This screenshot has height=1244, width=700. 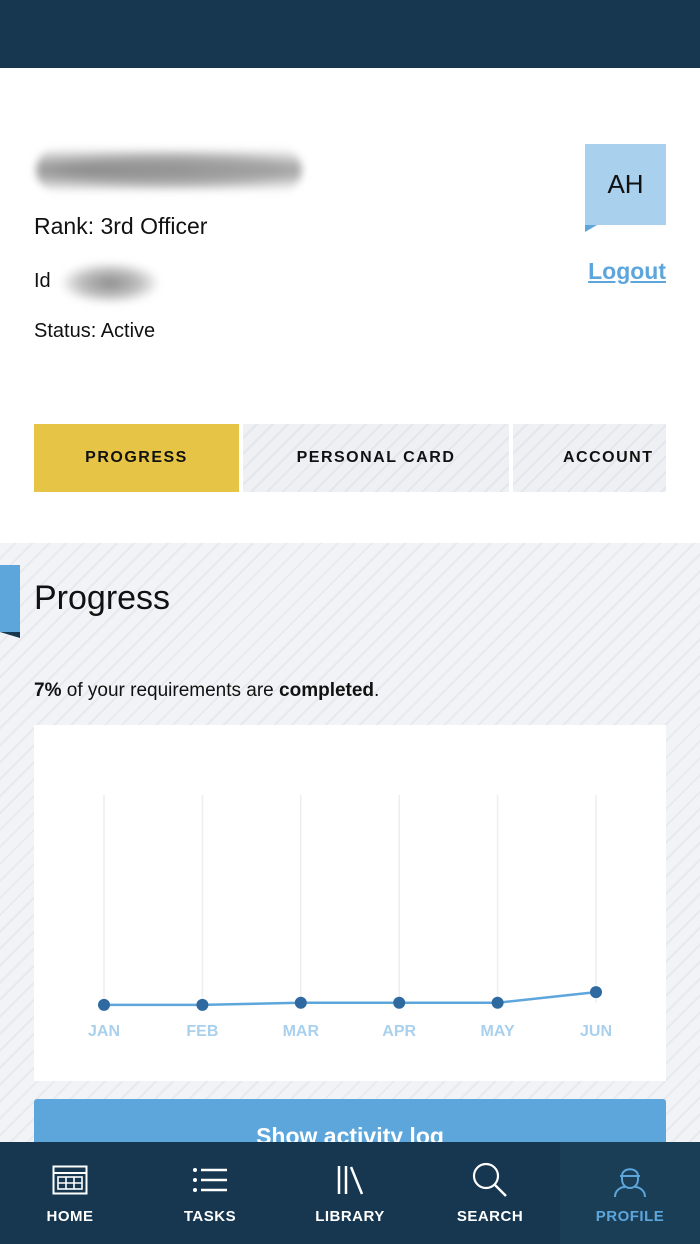 What do you see at coordinates (121, 226) in the screenshot?
I see `rank-text: Rank: 3rd Officer` at bounding box center [121, 226].